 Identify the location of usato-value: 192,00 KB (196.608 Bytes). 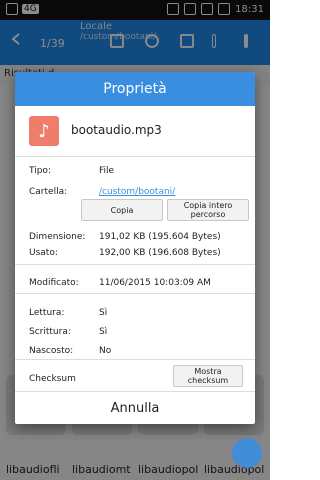
(160, 253).